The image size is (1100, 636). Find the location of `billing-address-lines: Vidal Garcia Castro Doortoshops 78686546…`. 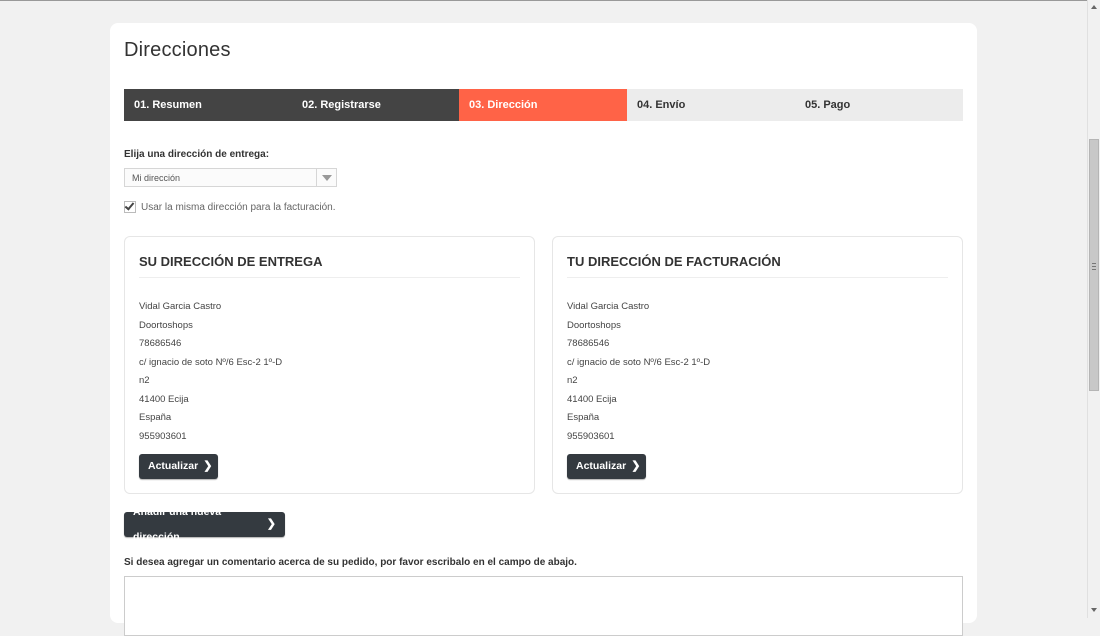

billing-address-lines: Vidal Garcia Castro Doortoshops 78686546… is located at coordinates (638, 372).